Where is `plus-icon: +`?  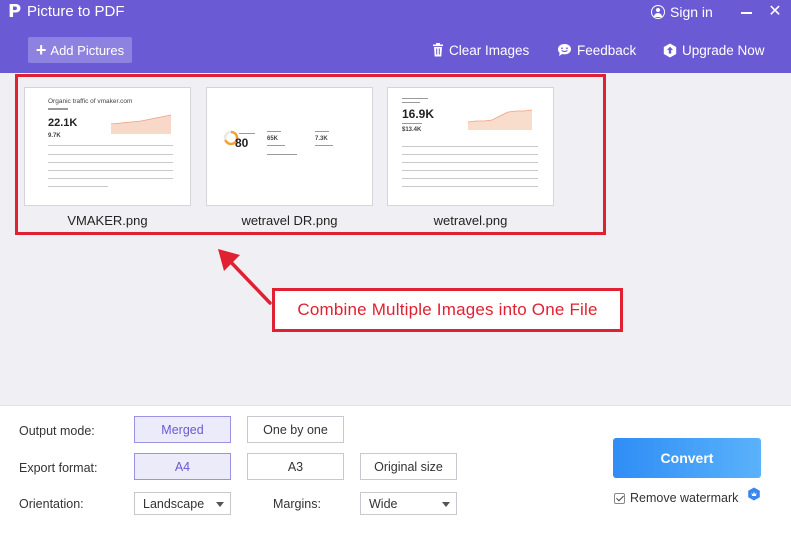
plus-icon: + is located at coordinates (41, 50).